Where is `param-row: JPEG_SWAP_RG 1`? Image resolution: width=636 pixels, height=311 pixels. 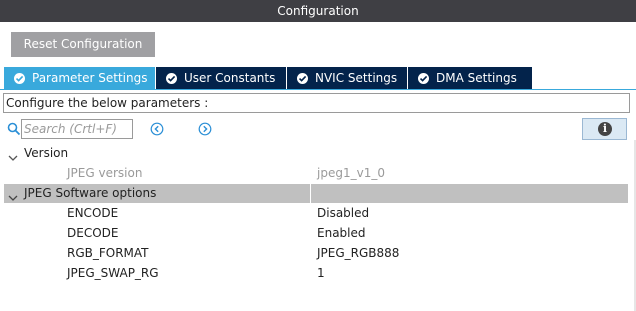
param-row: JPEG_SWAP_RG 1 is located at coordinates (318, 273).